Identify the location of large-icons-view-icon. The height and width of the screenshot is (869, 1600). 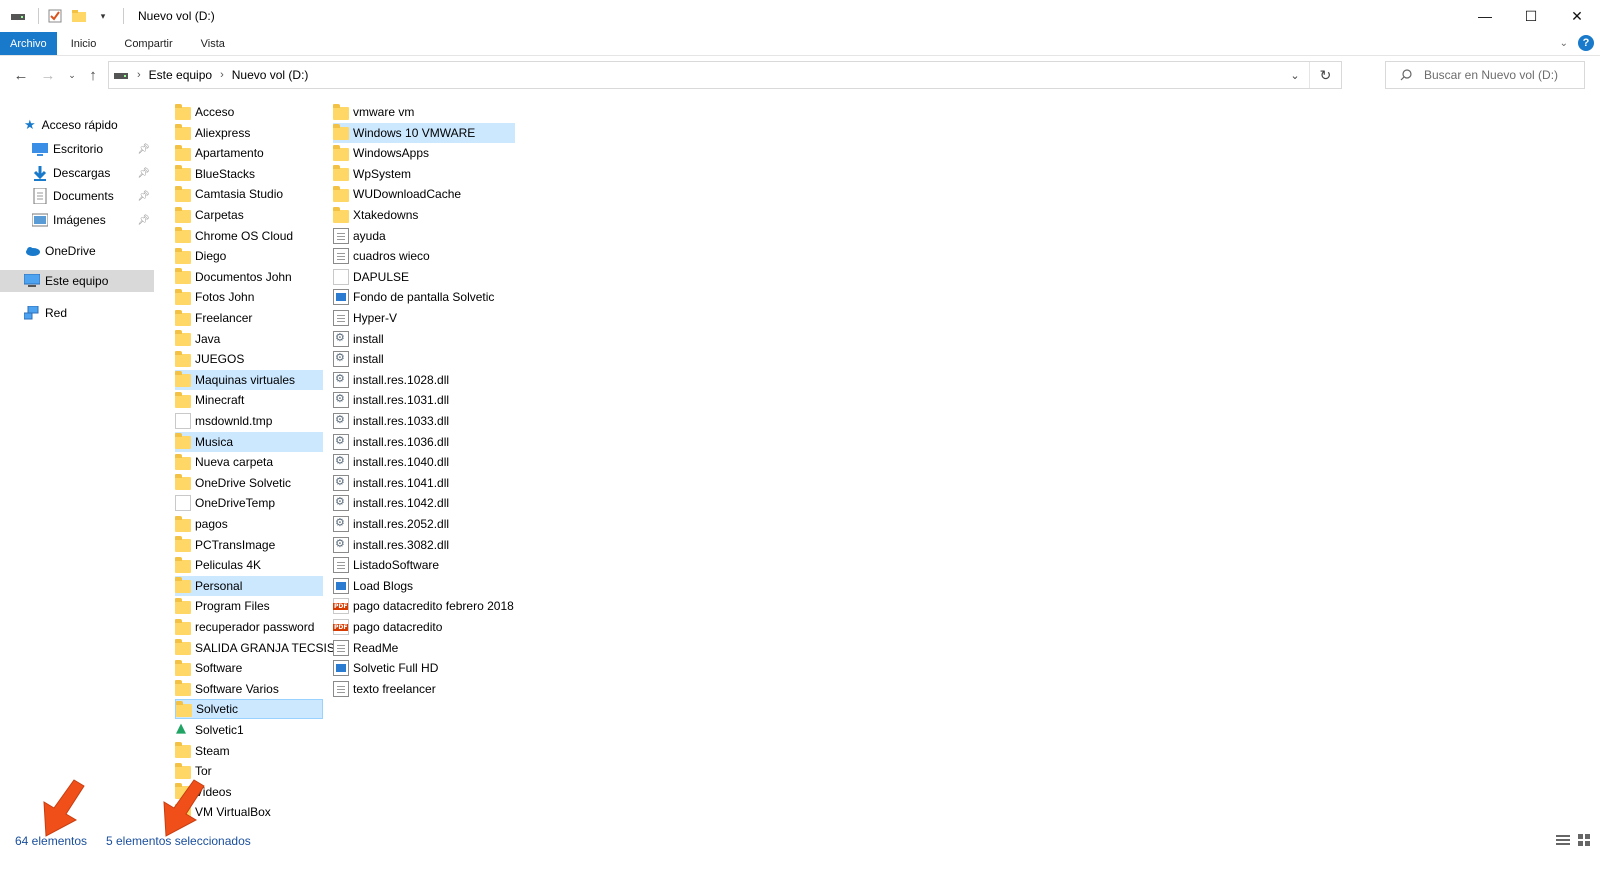
(1584, 840).